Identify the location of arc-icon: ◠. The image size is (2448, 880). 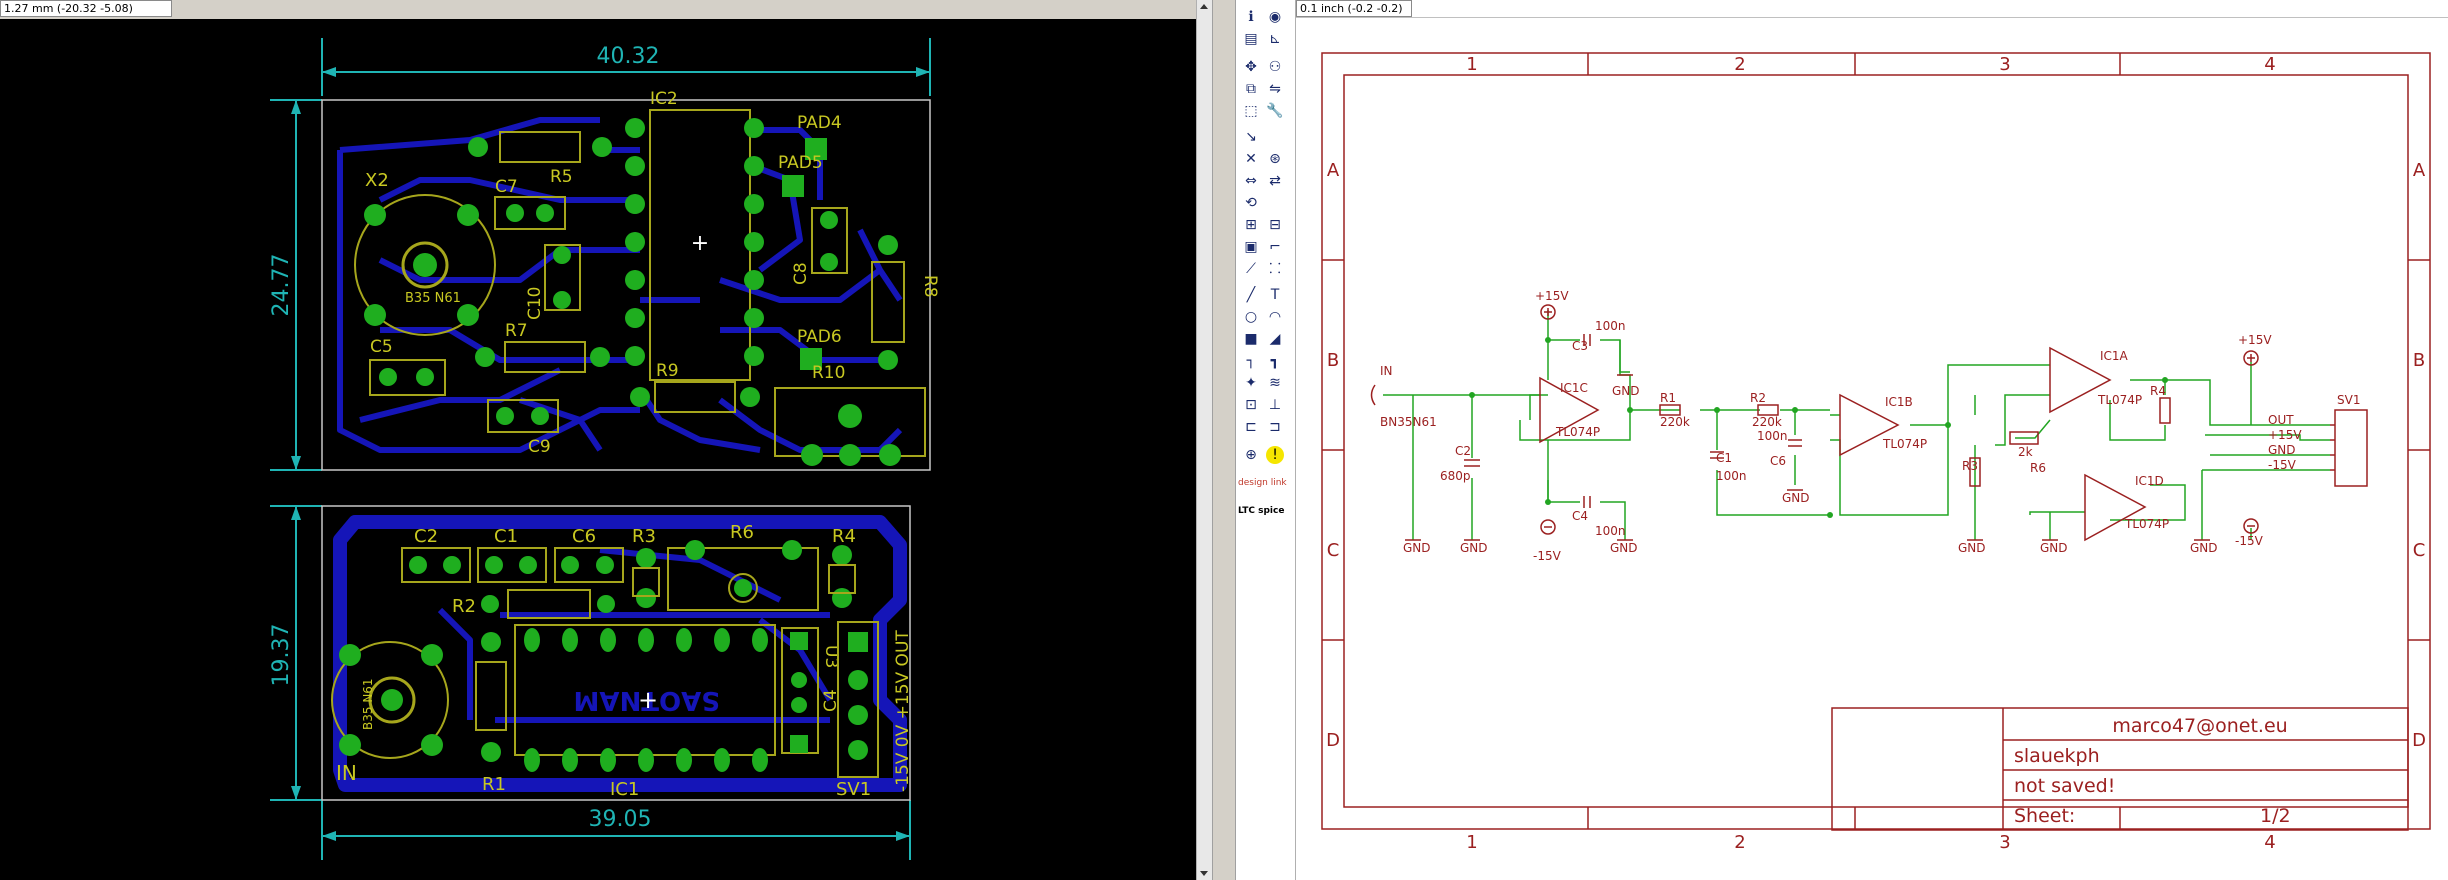
(1275, 317).